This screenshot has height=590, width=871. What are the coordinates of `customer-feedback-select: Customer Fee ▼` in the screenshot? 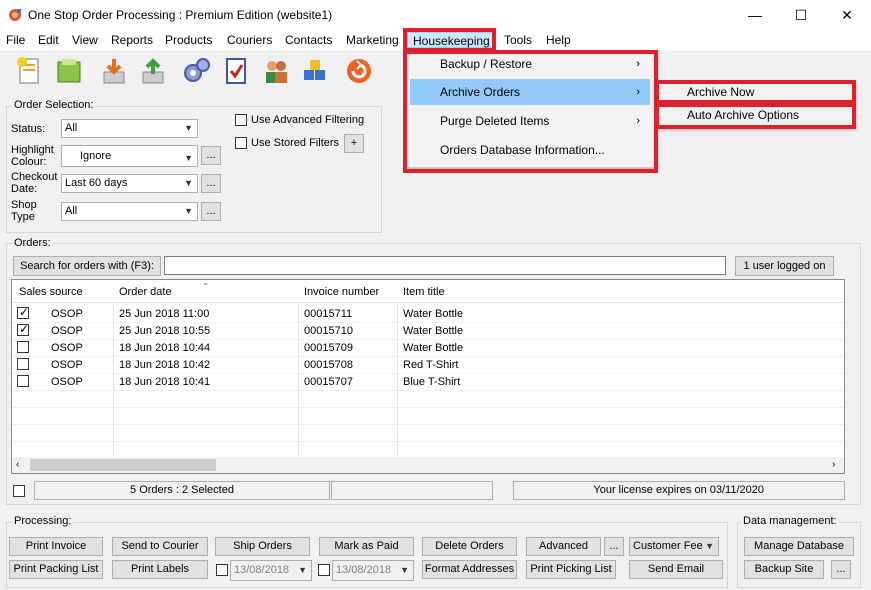 It's located at (674, 546).